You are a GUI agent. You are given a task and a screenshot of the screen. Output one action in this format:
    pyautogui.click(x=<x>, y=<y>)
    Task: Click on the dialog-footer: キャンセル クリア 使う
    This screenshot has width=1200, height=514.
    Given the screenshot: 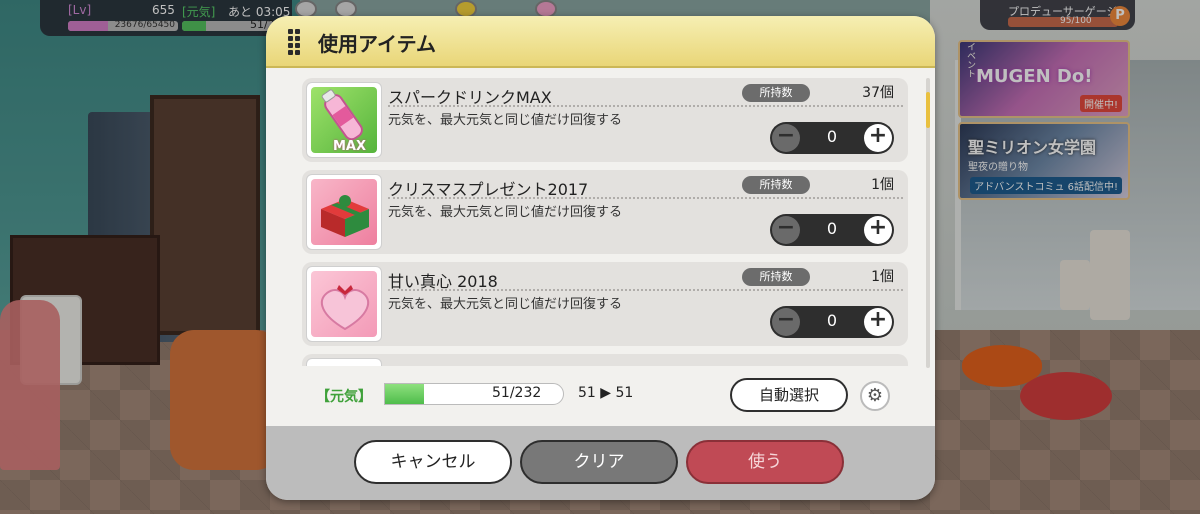 What is the action you would take?
    pyautogui.click(x=600, y=463)
    